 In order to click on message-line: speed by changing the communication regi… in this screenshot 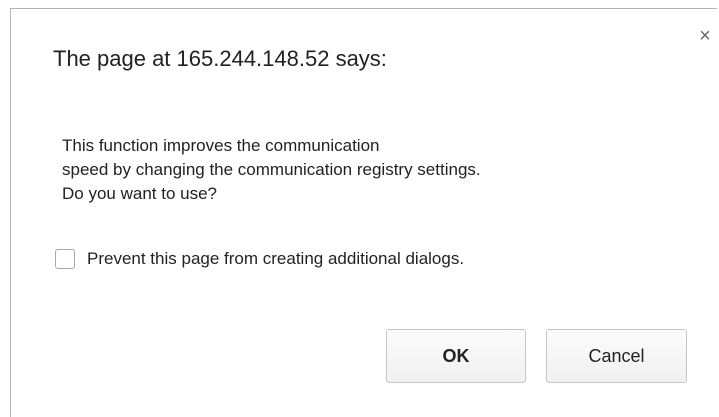, I will do `click(271, 169)`.